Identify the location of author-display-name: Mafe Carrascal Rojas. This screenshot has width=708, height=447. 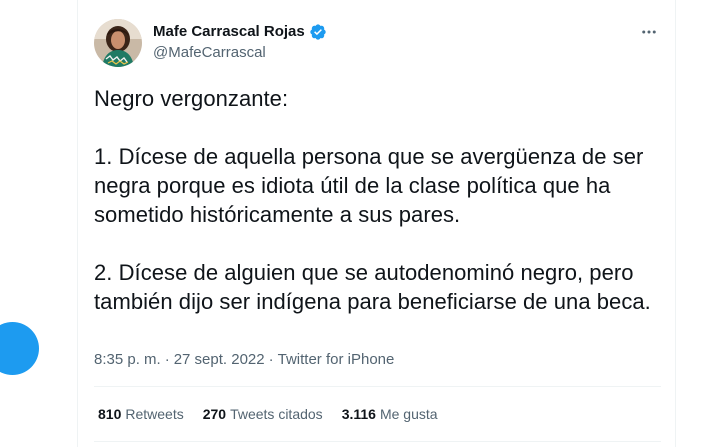
(229, 32).